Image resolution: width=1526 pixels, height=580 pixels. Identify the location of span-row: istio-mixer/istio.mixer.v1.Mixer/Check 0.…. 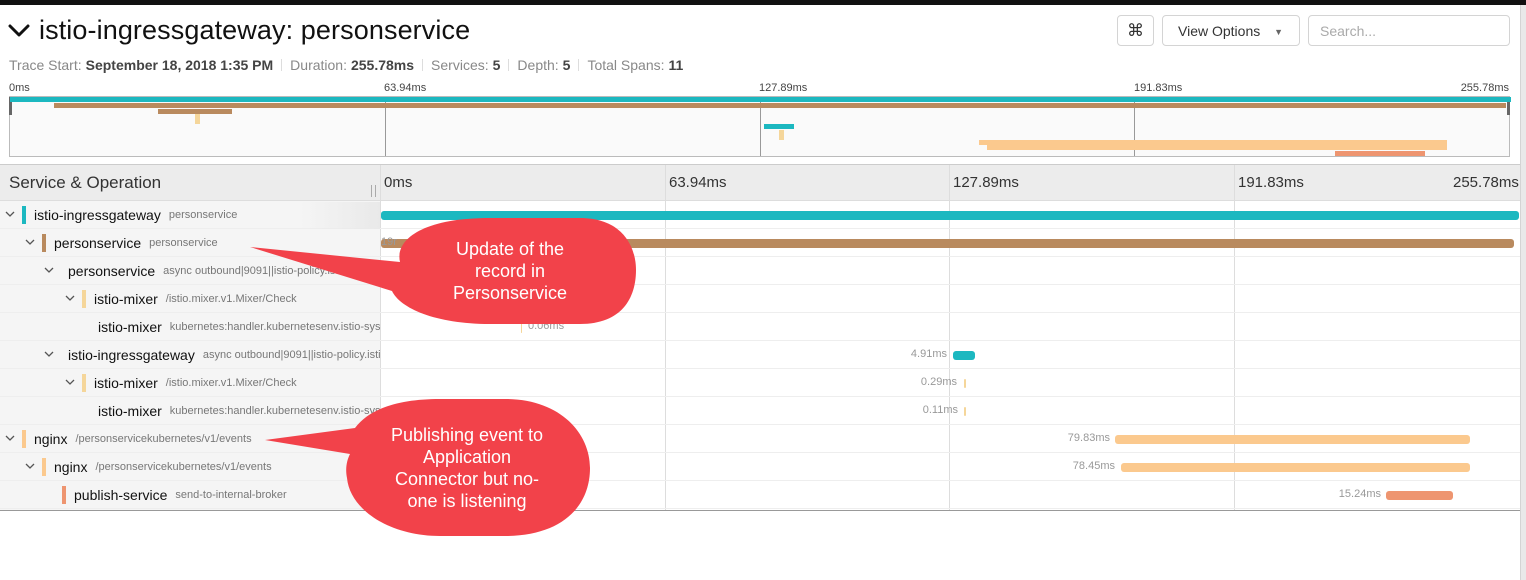
(760, 383).